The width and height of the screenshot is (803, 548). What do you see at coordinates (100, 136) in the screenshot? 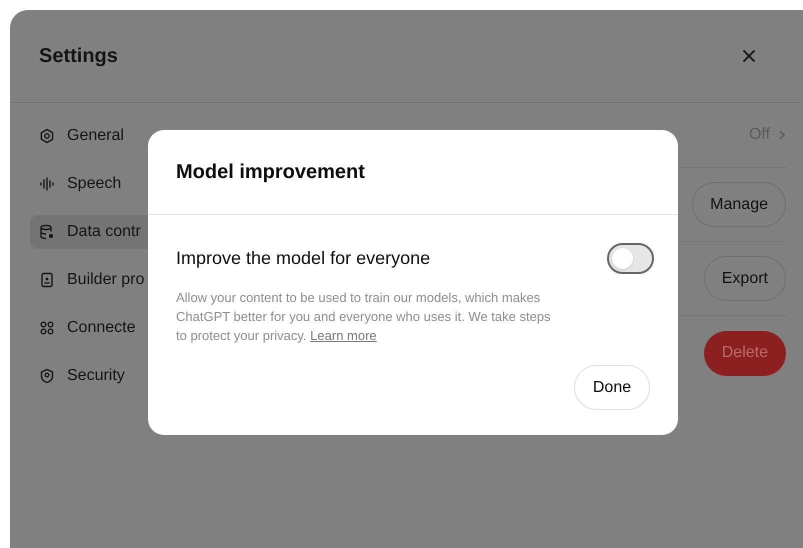
I see `sidebar-item: General` at bounding box center [100, 136].